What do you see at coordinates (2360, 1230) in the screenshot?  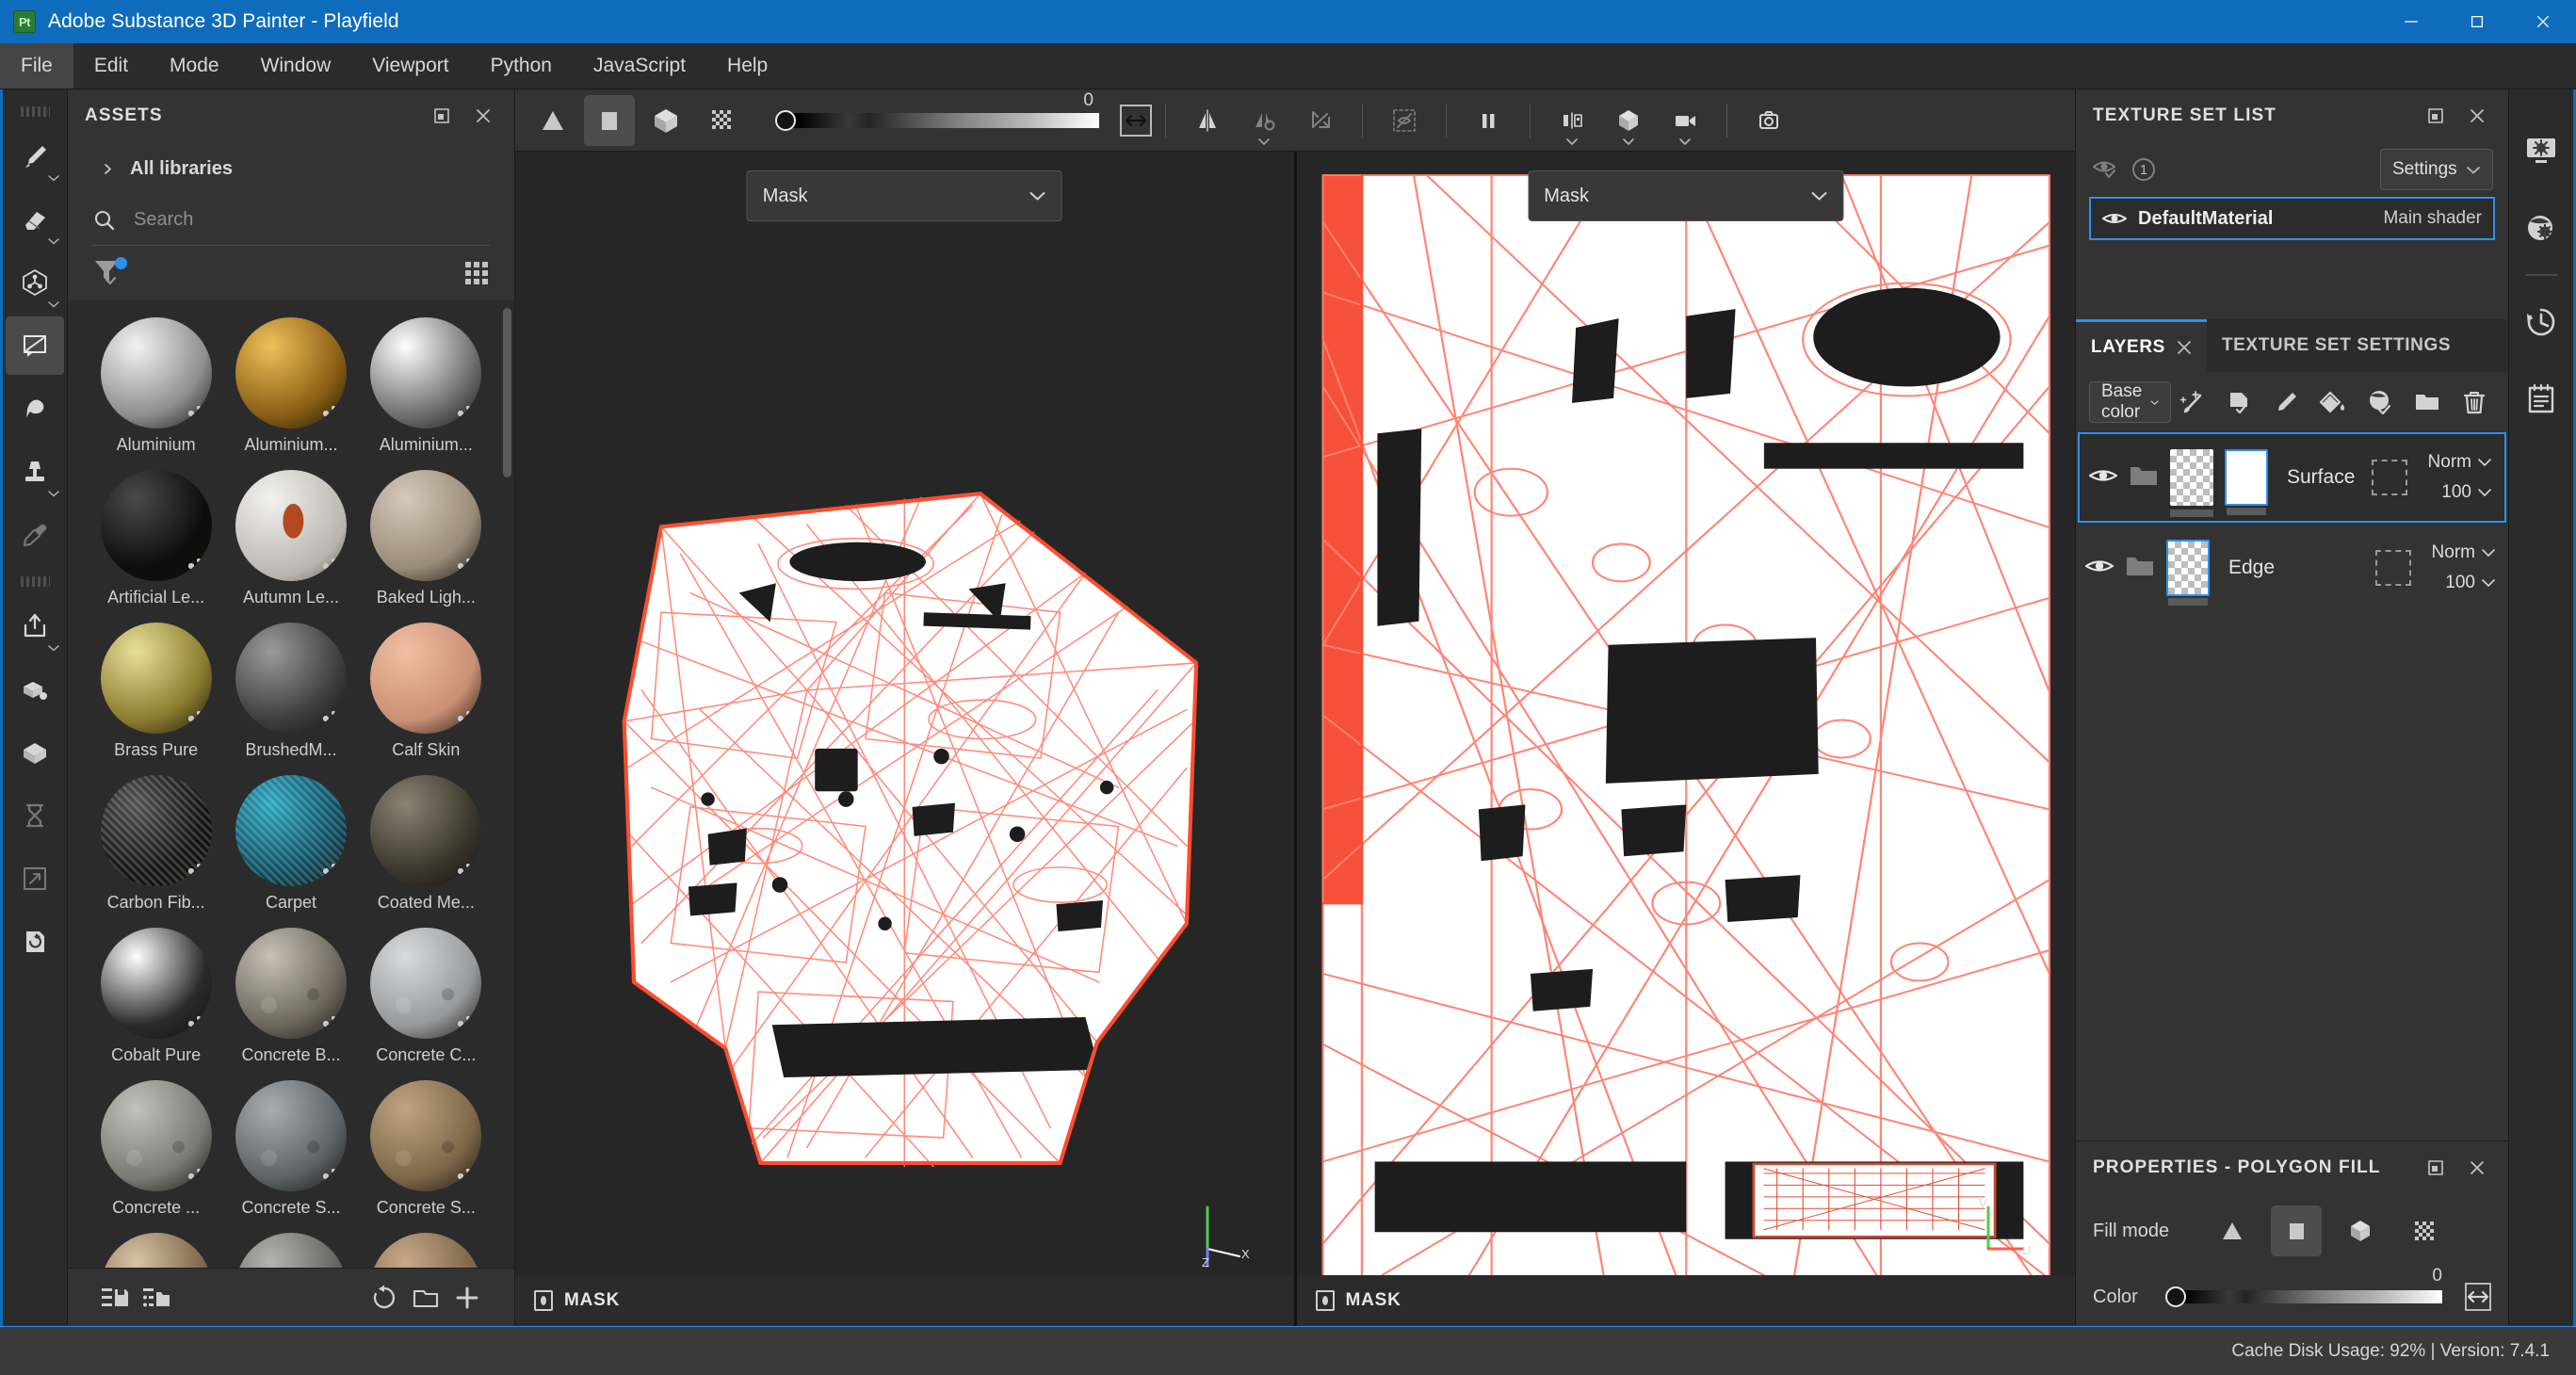 I see `prop-fill-mode-mesh` at bounding box center [2360, 1230].